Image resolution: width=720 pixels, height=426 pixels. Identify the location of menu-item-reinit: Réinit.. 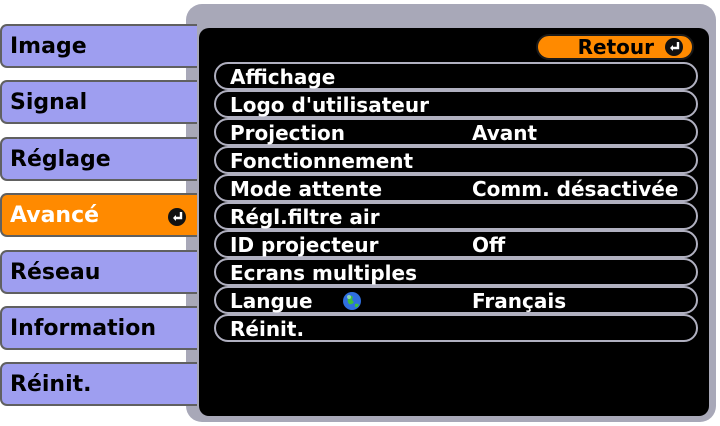
(456, 328).